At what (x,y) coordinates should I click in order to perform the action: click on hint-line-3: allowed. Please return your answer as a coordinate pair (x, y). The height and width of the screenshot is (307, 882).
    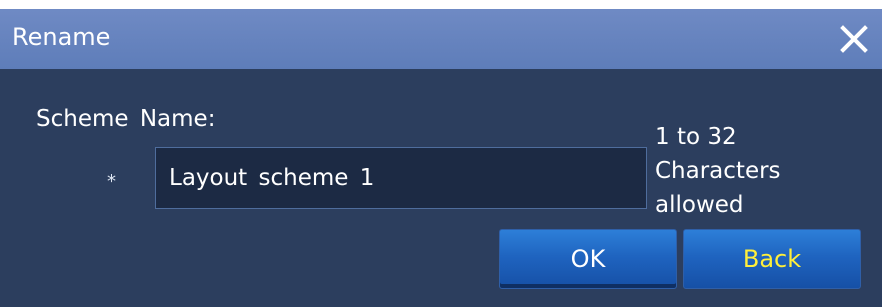
    Looking at the image, I should click on (699, 205).